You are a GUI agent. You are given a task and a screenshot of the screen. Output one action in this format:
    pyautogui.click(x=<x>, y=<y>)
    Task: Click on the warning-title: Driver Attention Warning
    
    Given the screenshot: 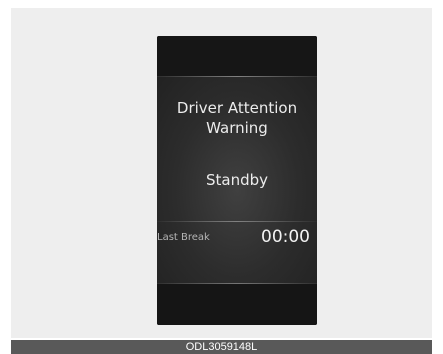 What is the action you would take?
    pyautogui.click(x=237, y=118)
    